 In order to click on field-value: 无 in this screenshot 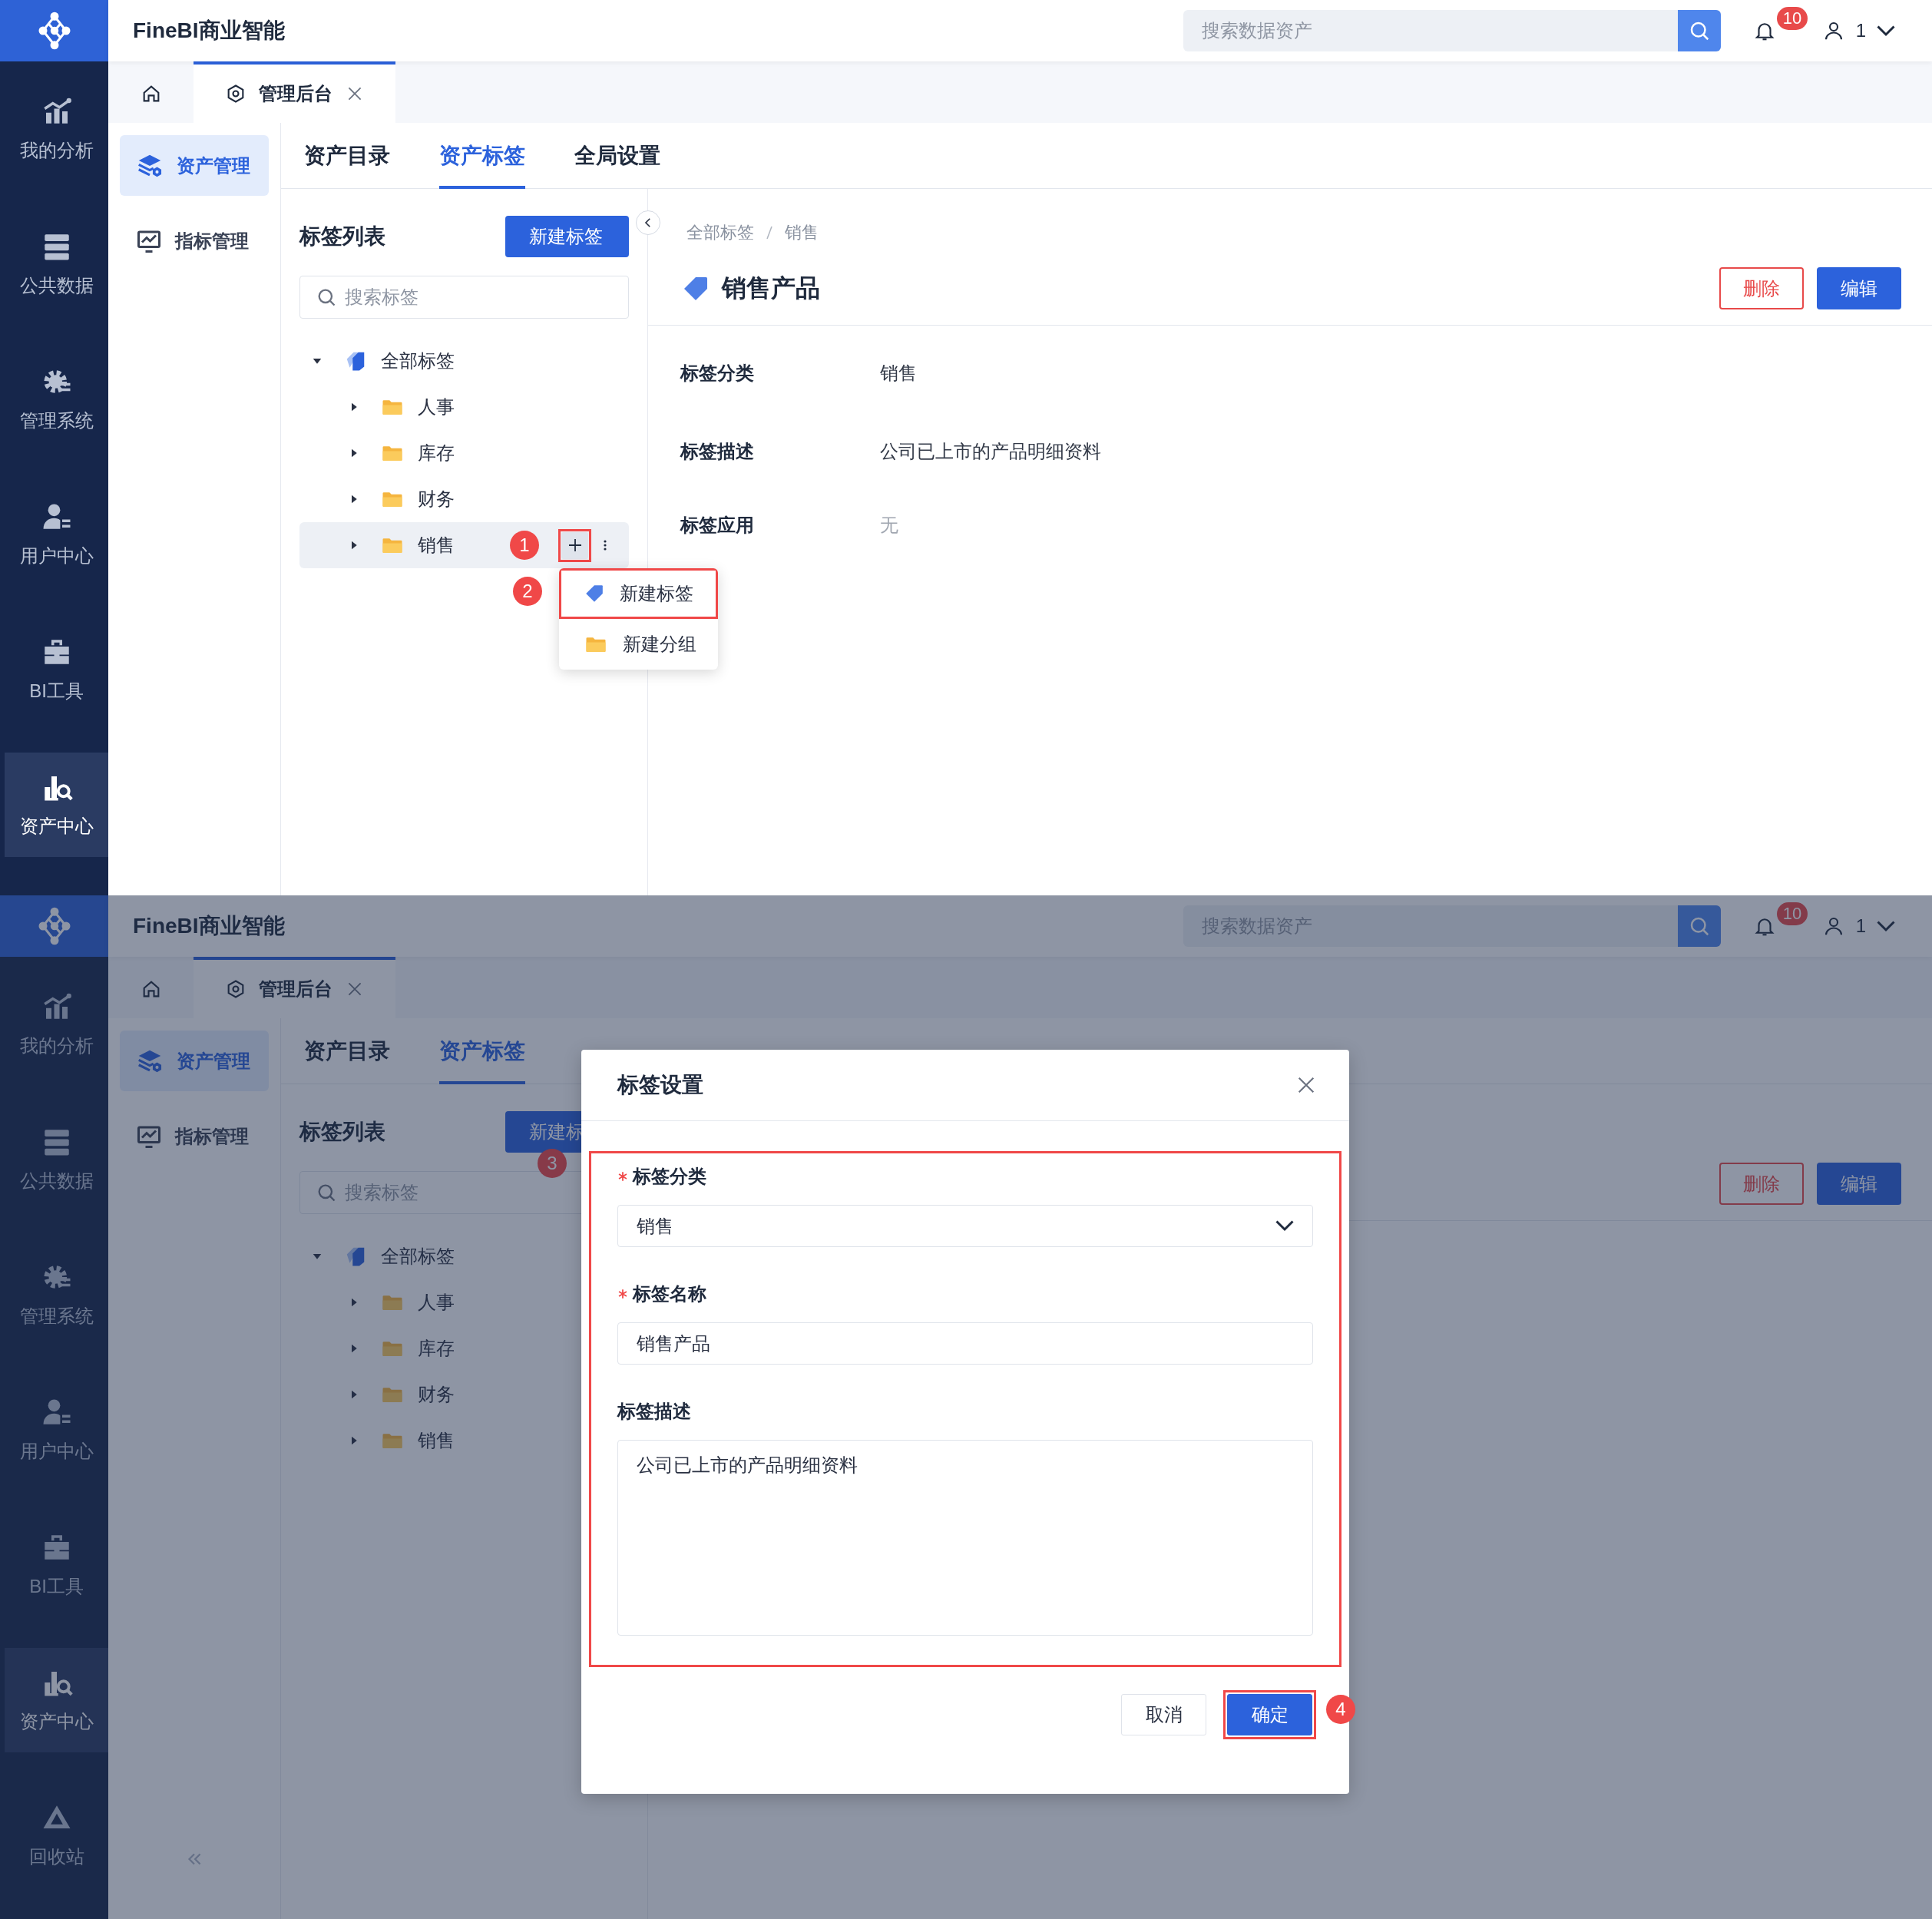, I will do `click(889, 526)`.